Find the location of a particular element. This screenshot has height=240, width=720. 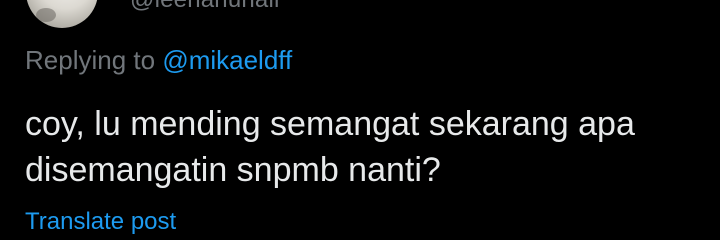

avatar-detail is located at coordinates (46, 15).